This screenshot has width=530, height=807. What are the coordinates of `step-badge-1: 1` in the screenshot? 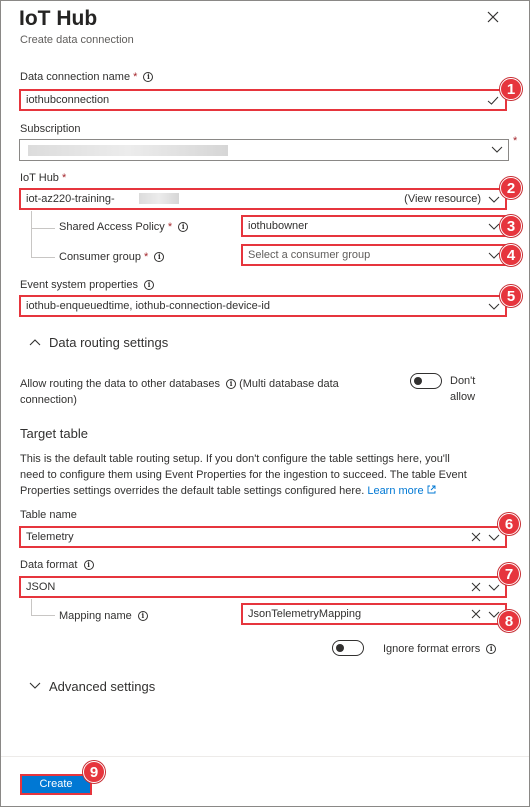 It's located at (511, 89).